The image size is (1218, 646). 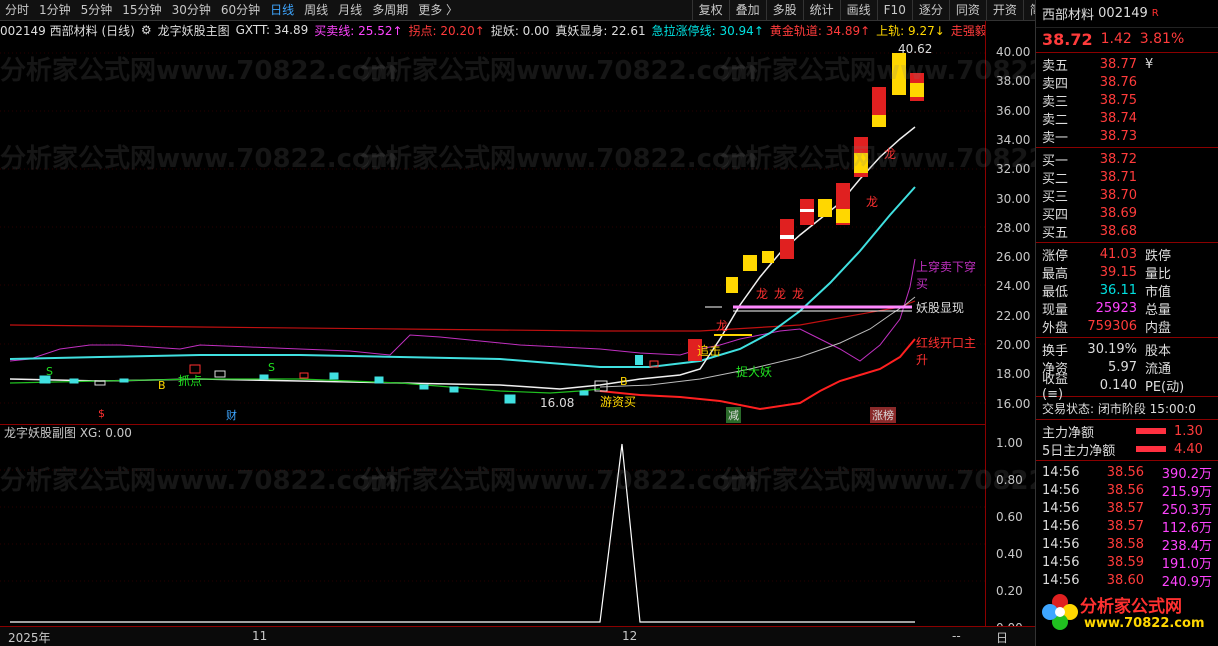 I want to click on indicator-title: 龙字妖股主图, so click(x=194, y=30).